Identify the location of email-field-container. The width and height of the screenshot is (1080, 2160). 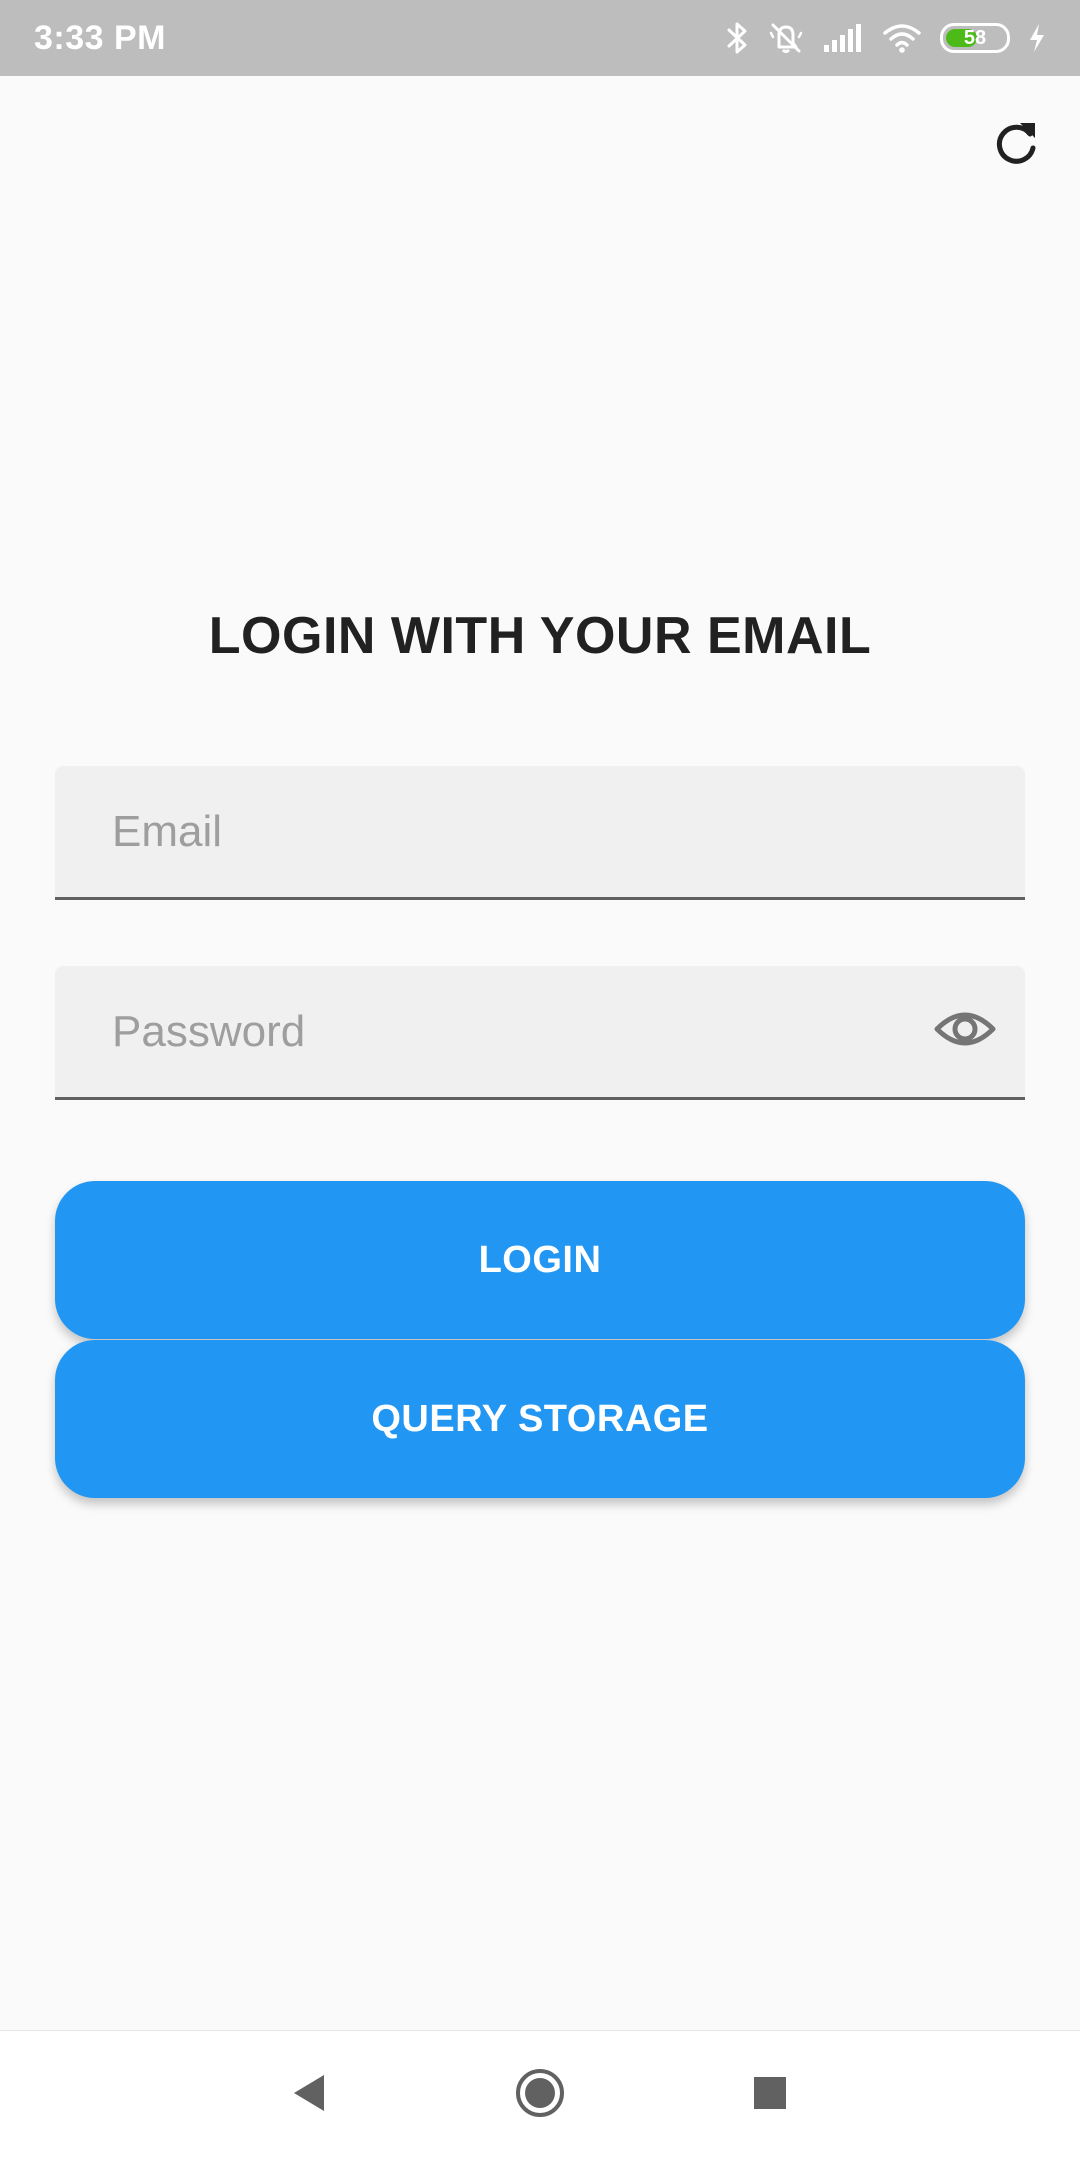
(540, 833).